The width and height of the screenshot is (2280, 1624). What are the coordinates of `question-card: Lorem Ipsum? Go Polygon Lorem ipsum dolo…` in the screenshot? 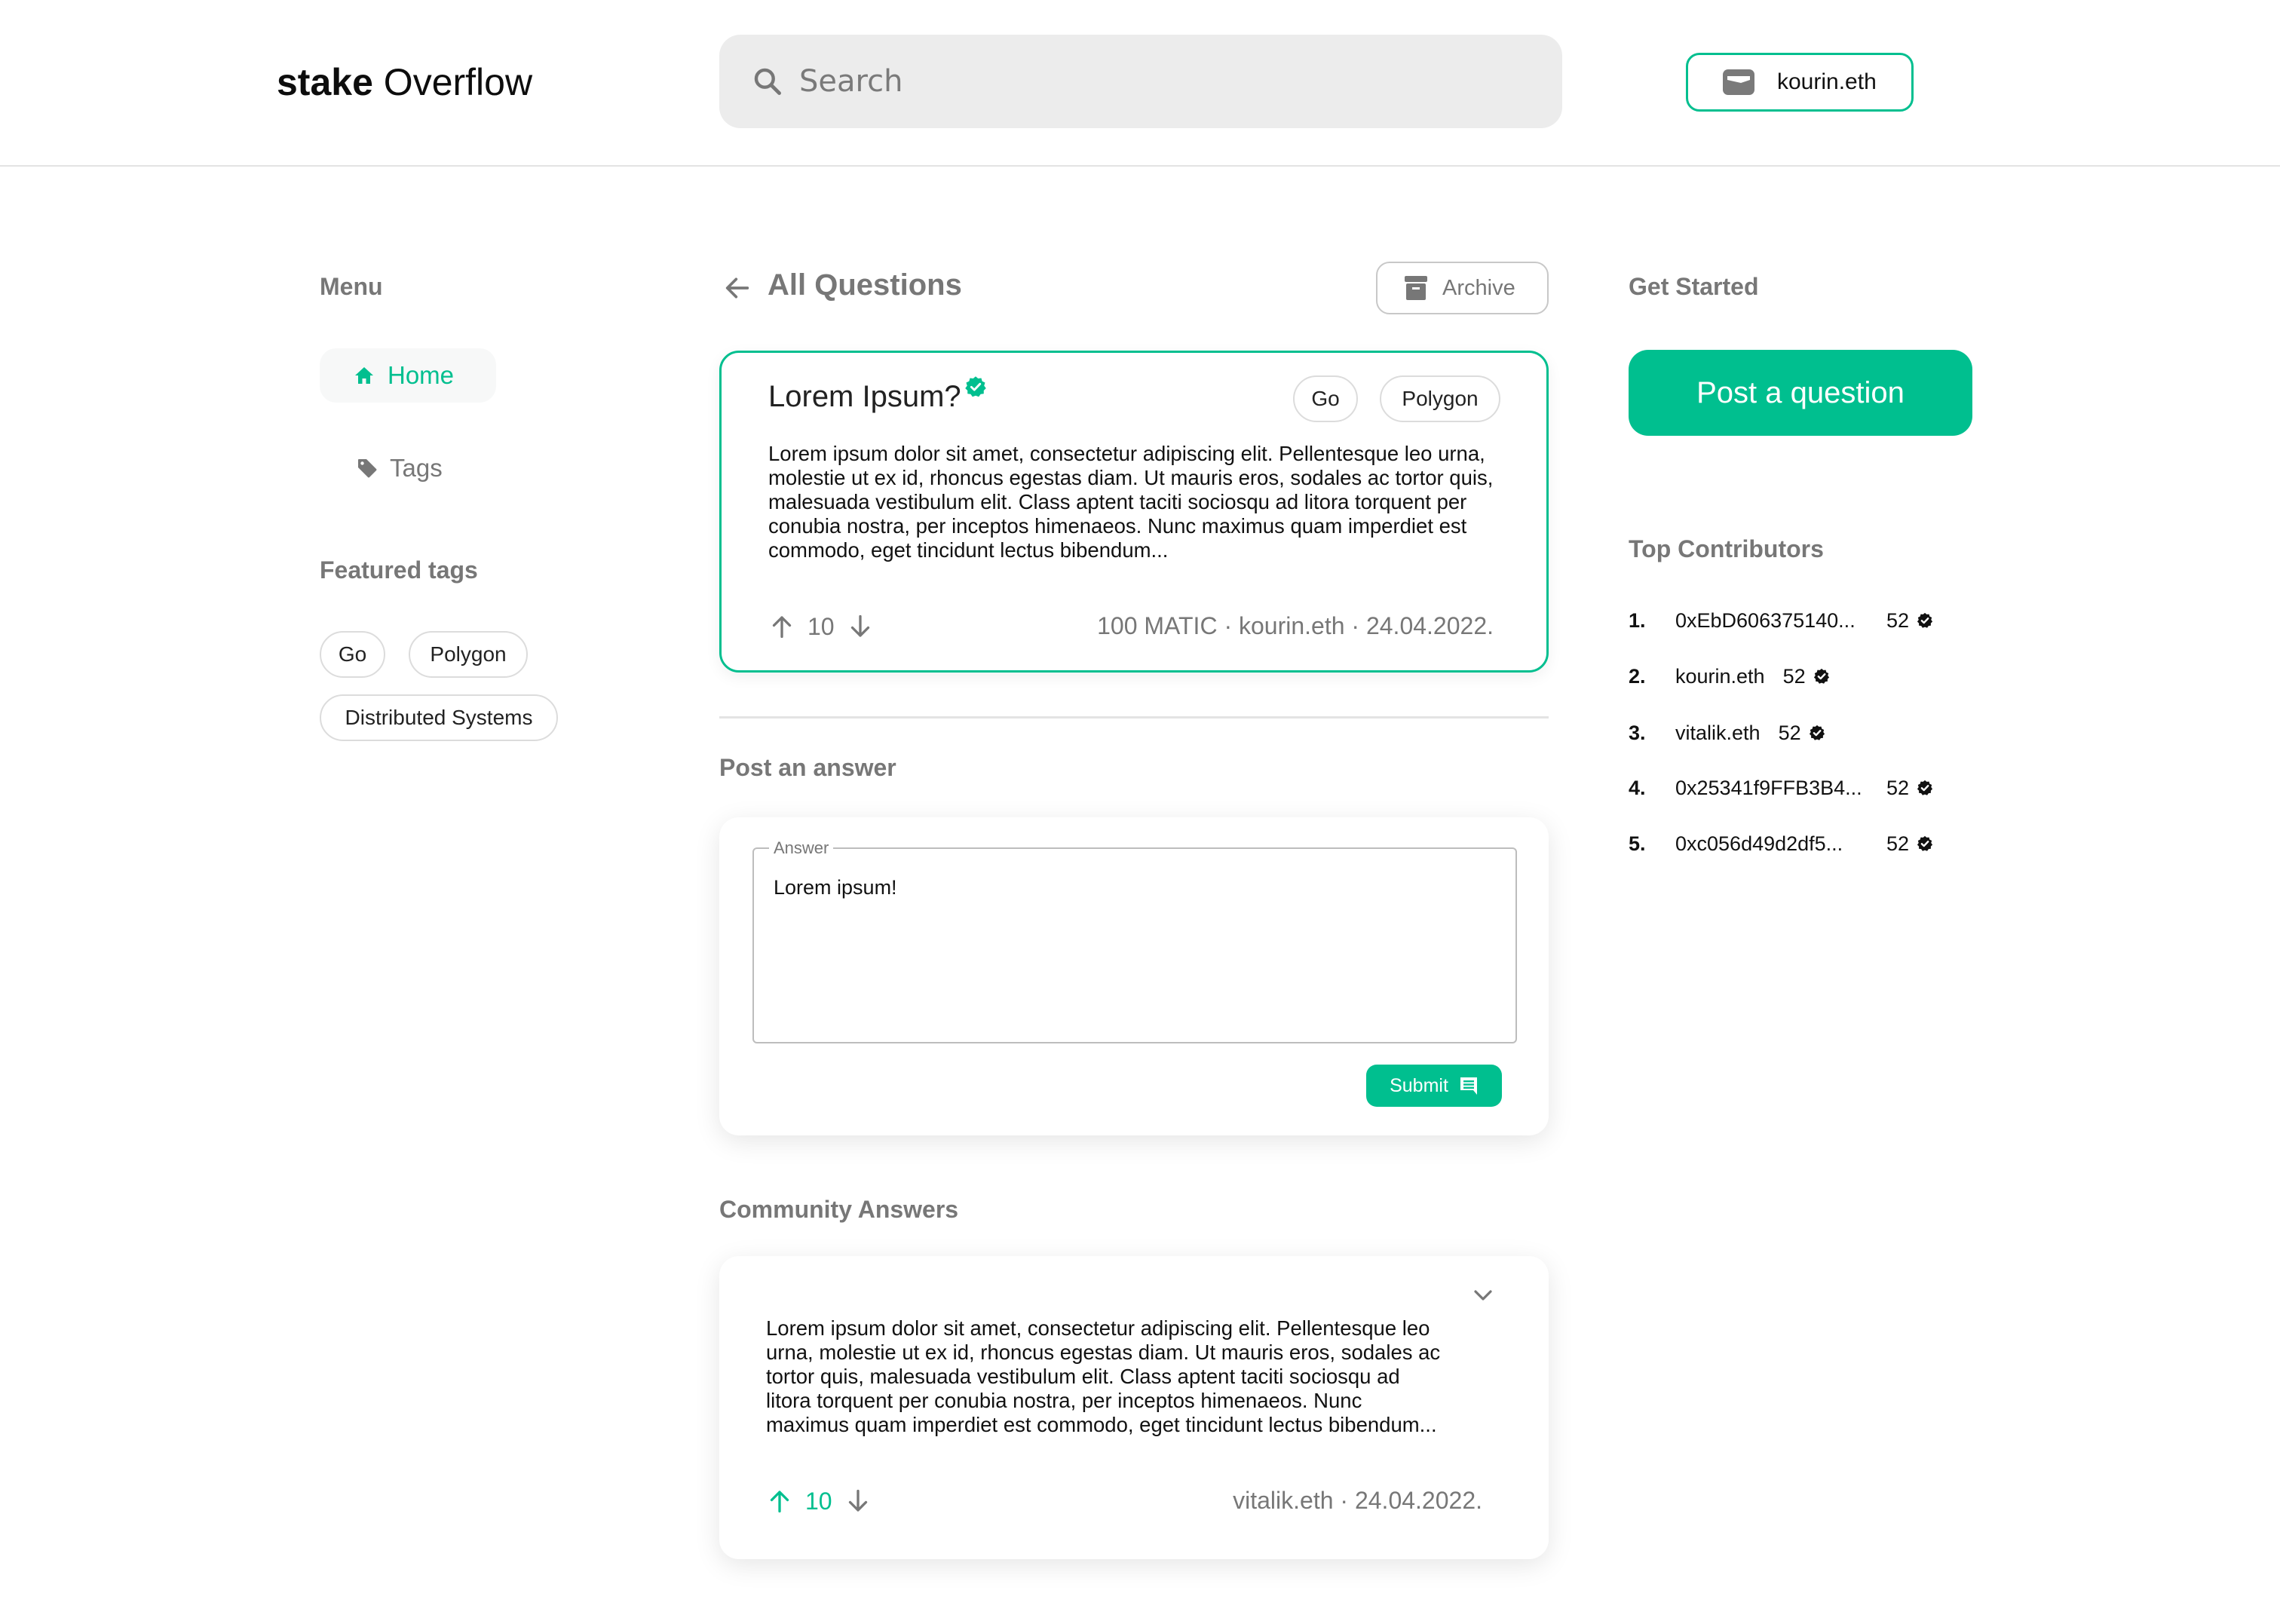 It's located at (1134, 512).